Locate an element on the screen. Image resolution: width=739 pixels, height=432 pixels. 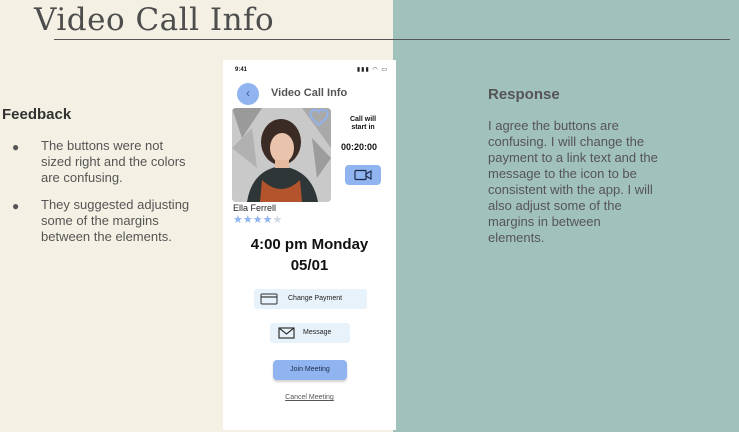
join-meeting-button: Join Meeting is located at coordinates (310, 370).